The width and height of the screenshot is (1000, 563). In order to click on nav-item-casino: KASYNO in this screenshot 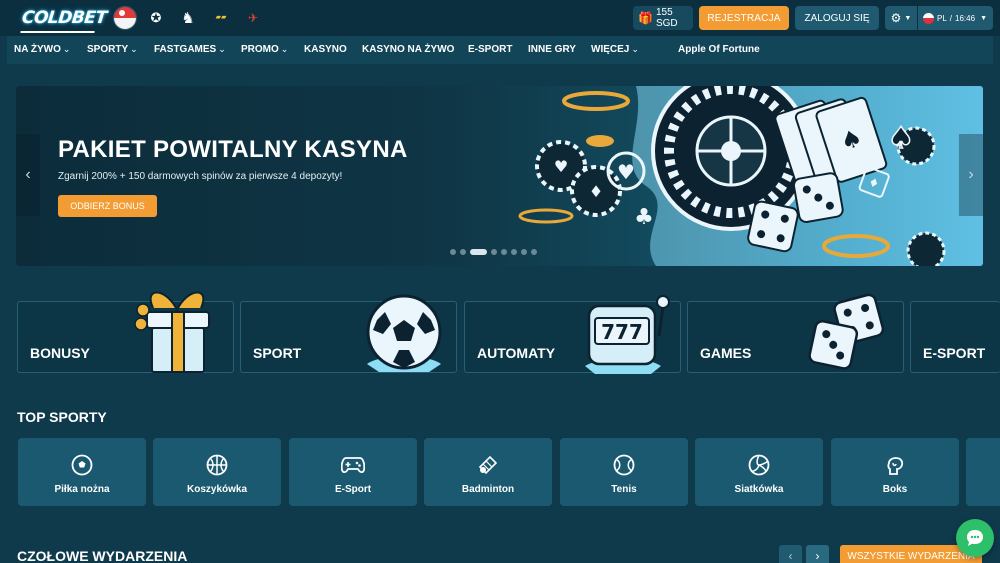, I will do `click(325, 49)`.